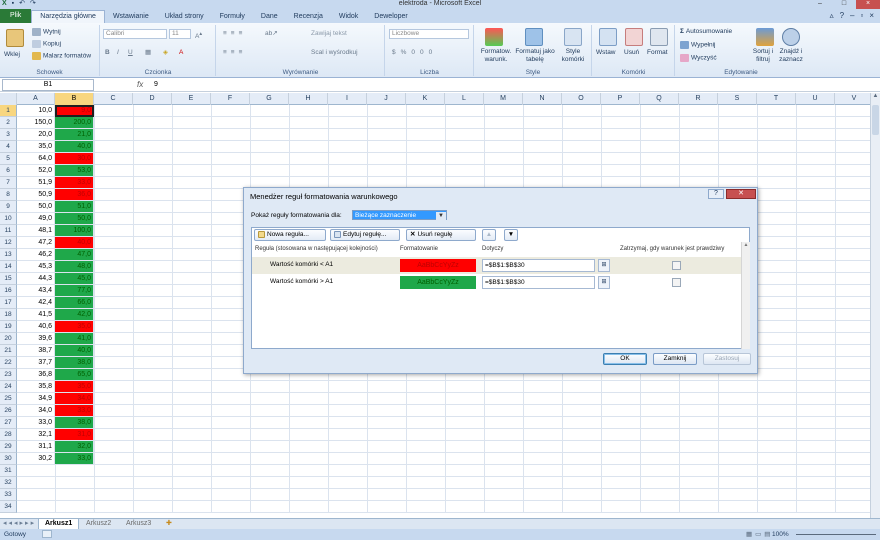  Describe the element at coordinates (269, 99) in the screenshot. I see `column-header-g: G` at that location.